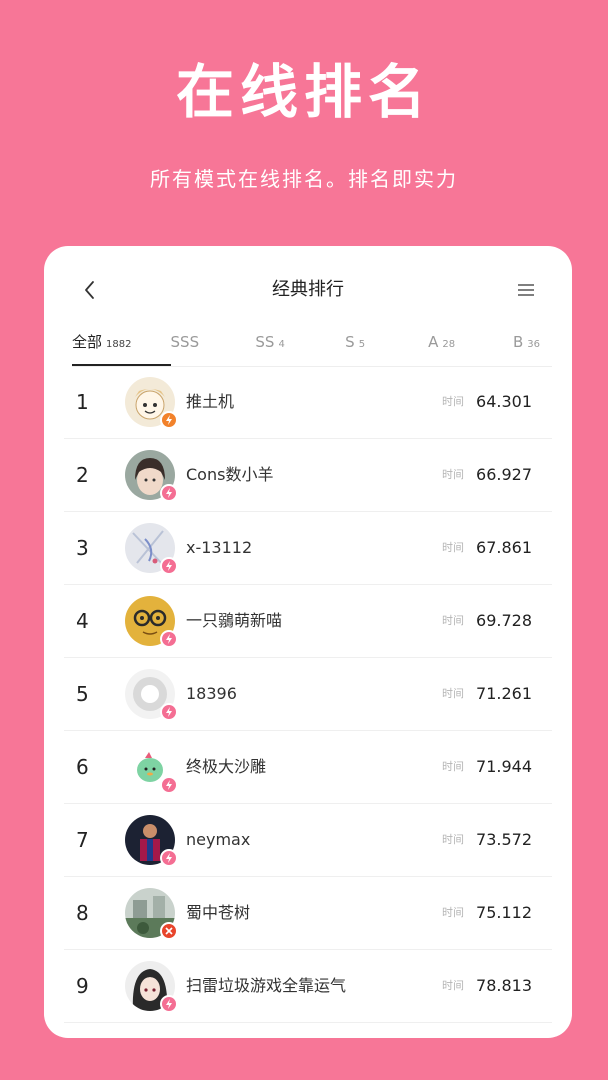 Image resolution: width=608 pixels, height=1080 pixels. Describe the element at coordinates (234, 620) in the screenshot. I see `player-name: 一只鶸萌新喵` at that location.